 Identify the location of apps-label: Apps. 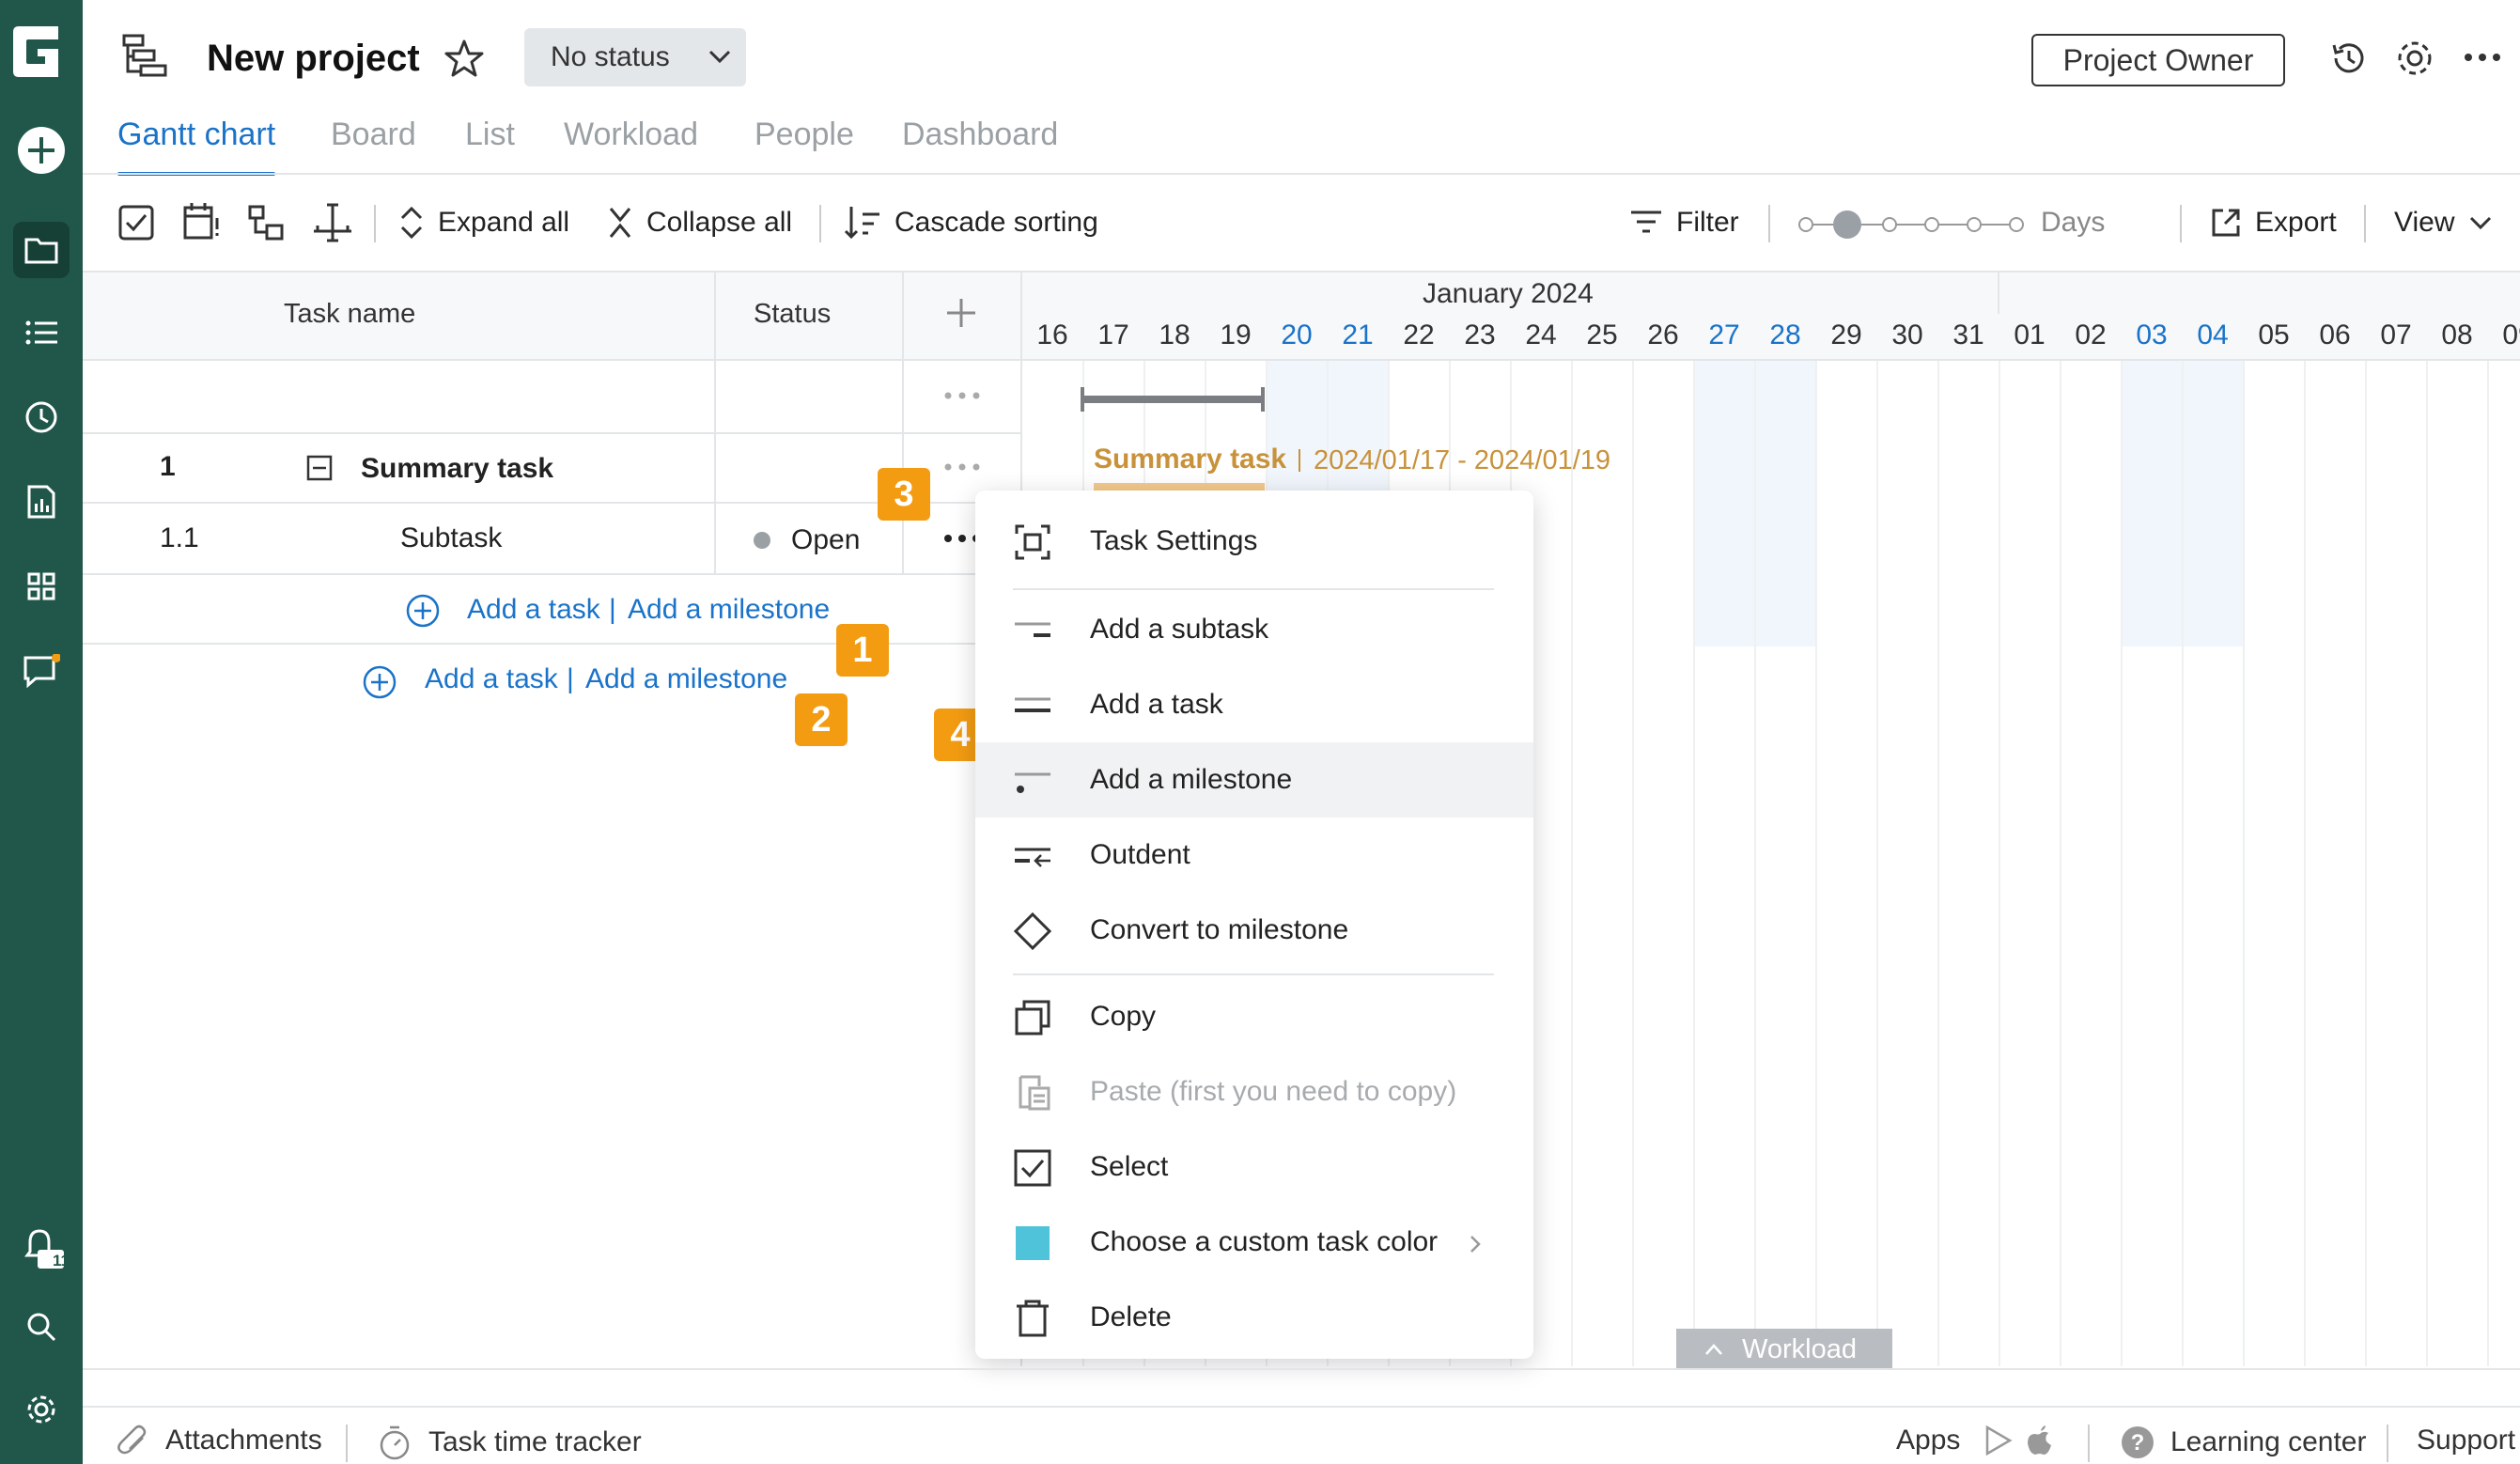
(1928, 1440).